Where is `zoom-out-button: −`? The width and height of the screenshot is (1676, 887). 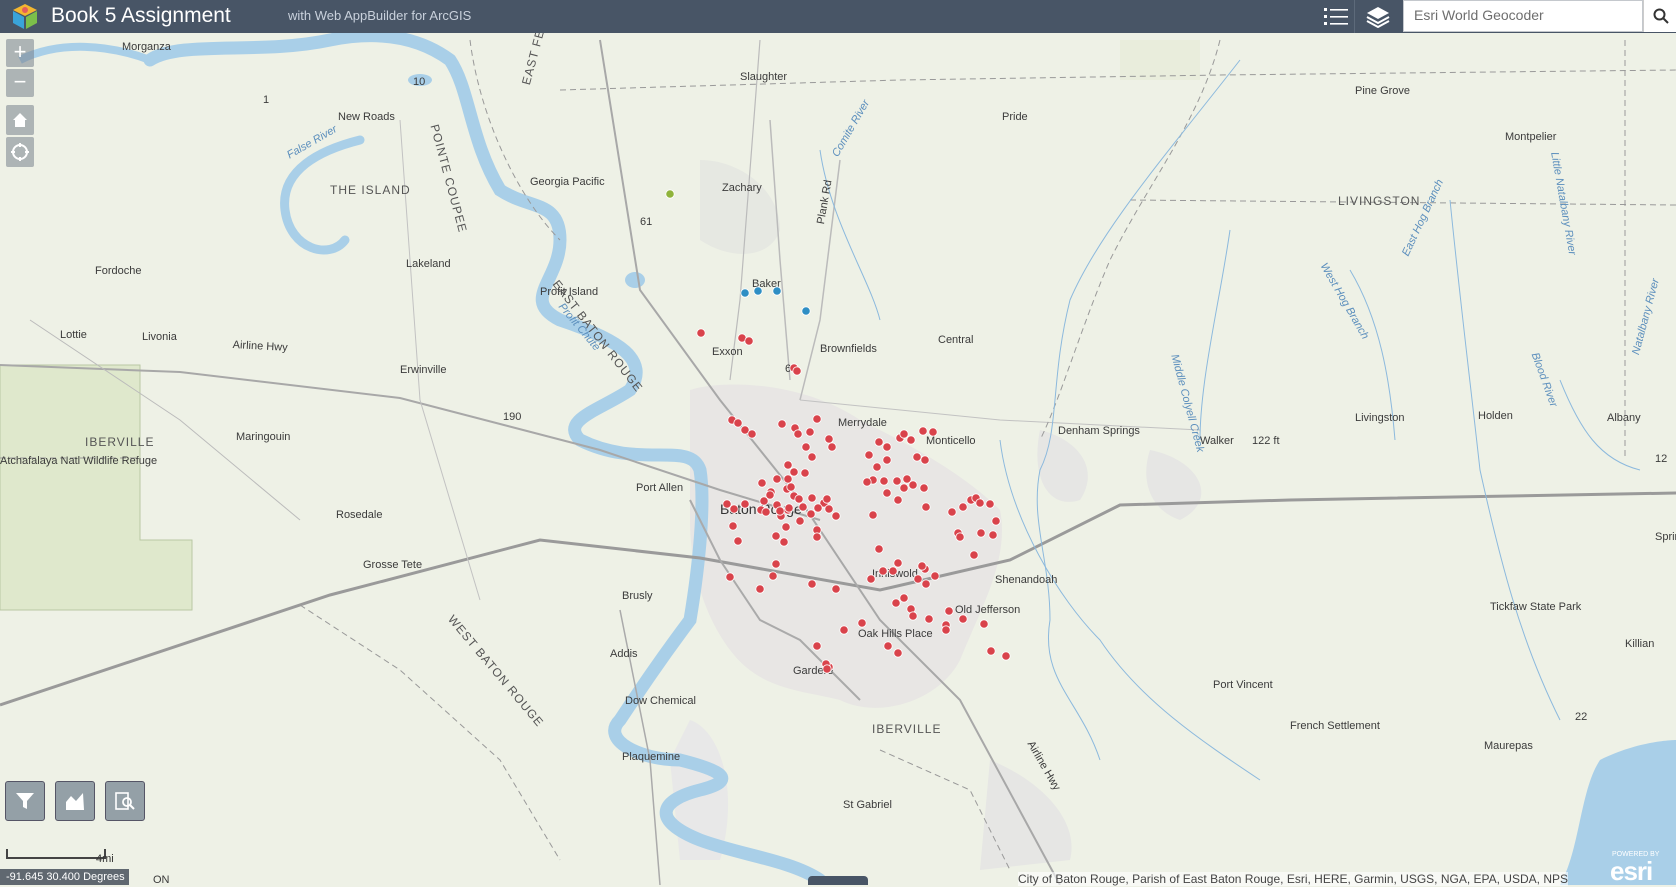 zoom-out-button: − is located at coordinates (20, 83).